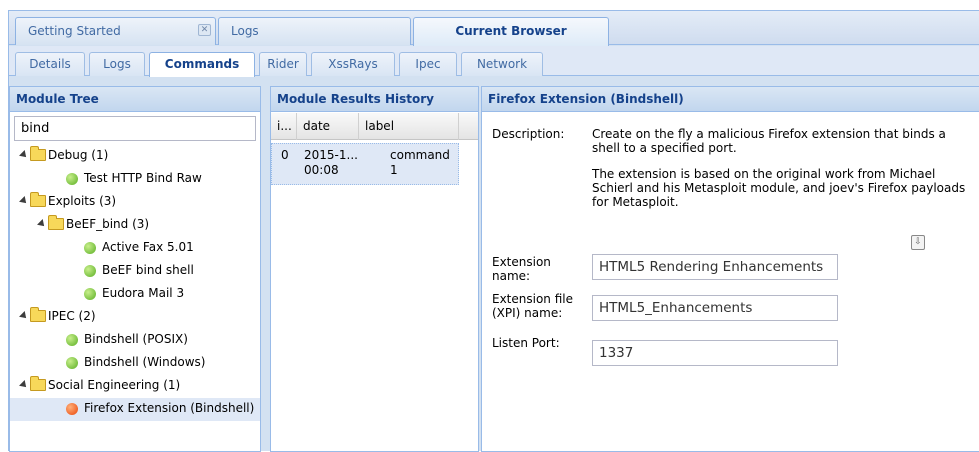  Describe the element at coordinates (526, 343) in the screenshot. I see `listen-port-label: Listen Port:` at that location.